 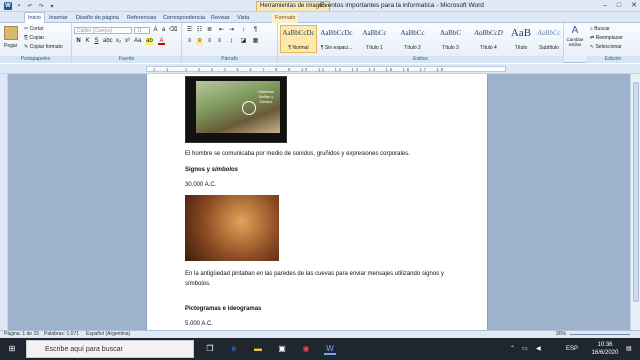 What do you see at coordinates (629, 349) in the screenshot?
I see `notifications-icon: ▤` at bounding box center [629, 349].